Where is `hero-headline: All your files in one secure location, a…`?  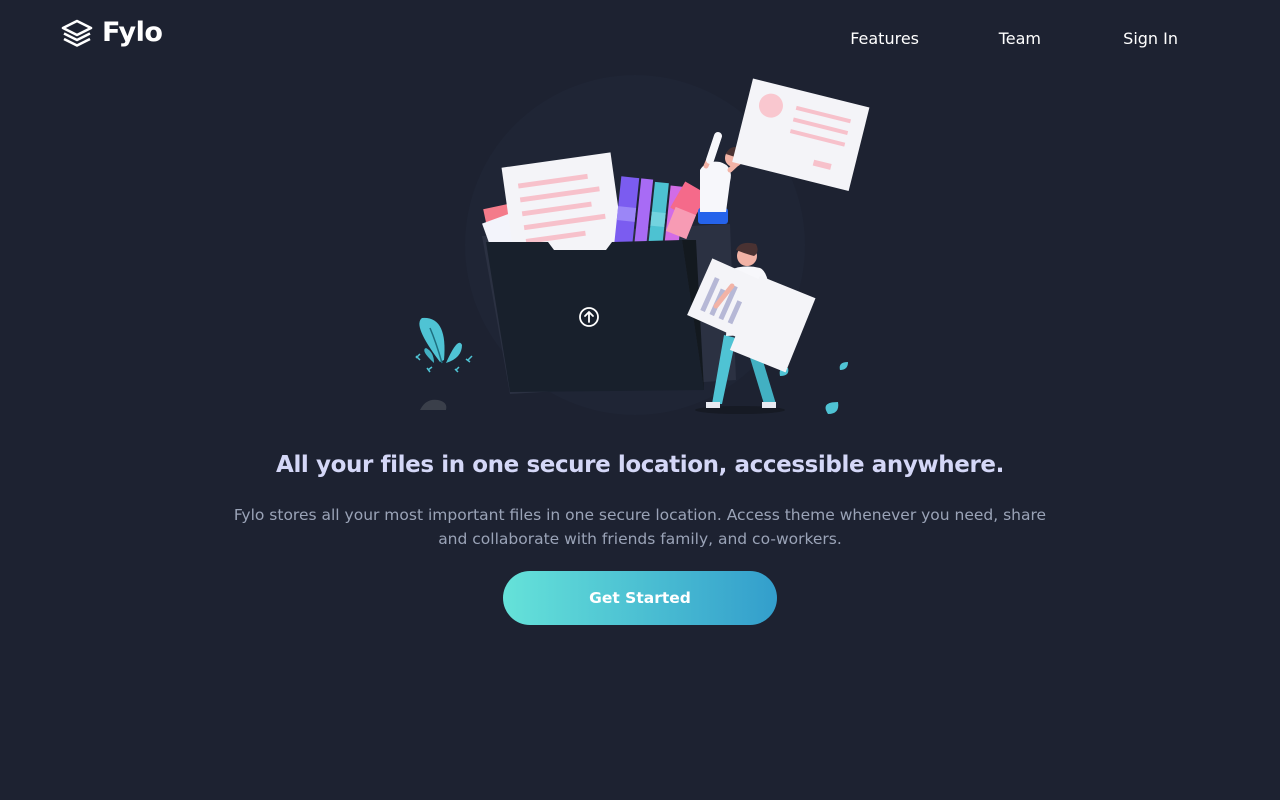
hero-headline: All your files in one secure location, a… is located at coordinates (640, 465).